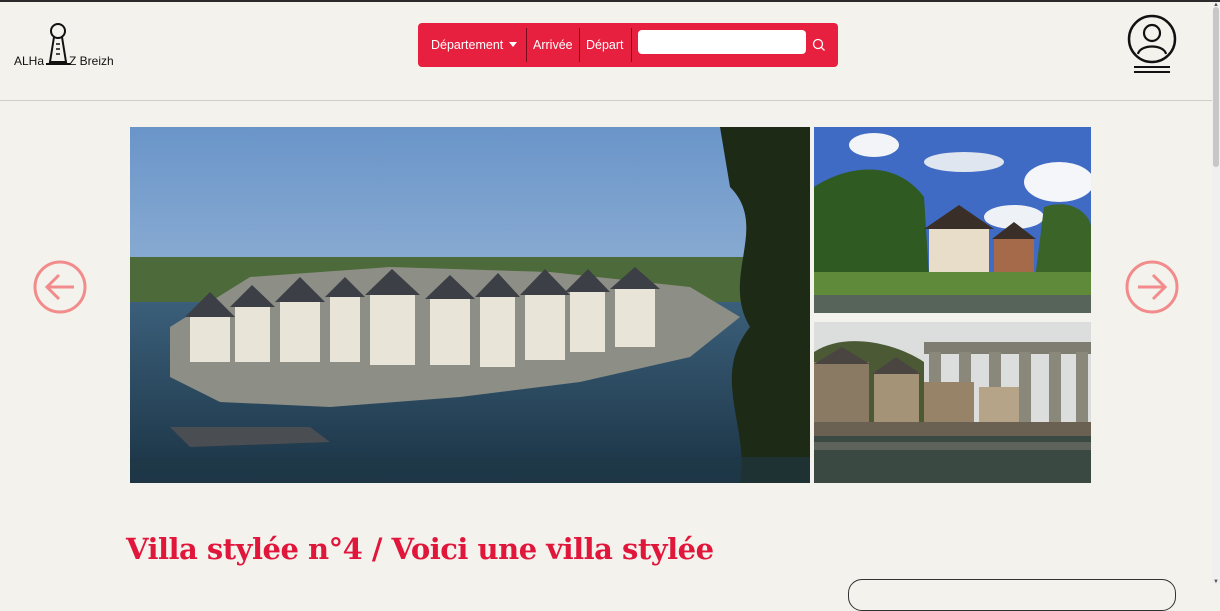 Image resolution: width=1220 pixels, height=611 pixels. Describe the element at coordinates (1216, 87) in the screenshot. I see `scroll-thumb` at that location.